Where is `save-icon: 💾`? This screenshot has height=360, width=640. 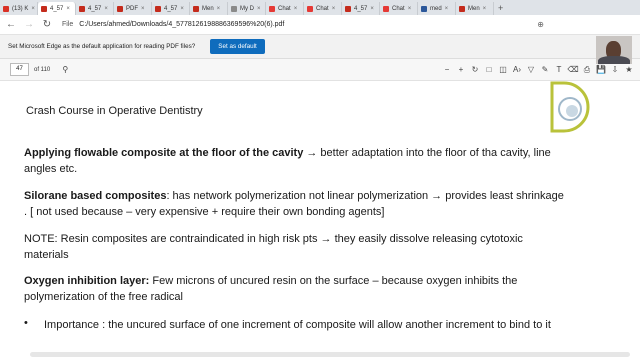 save-icon: 💾 is located at coordinates (601, 69).